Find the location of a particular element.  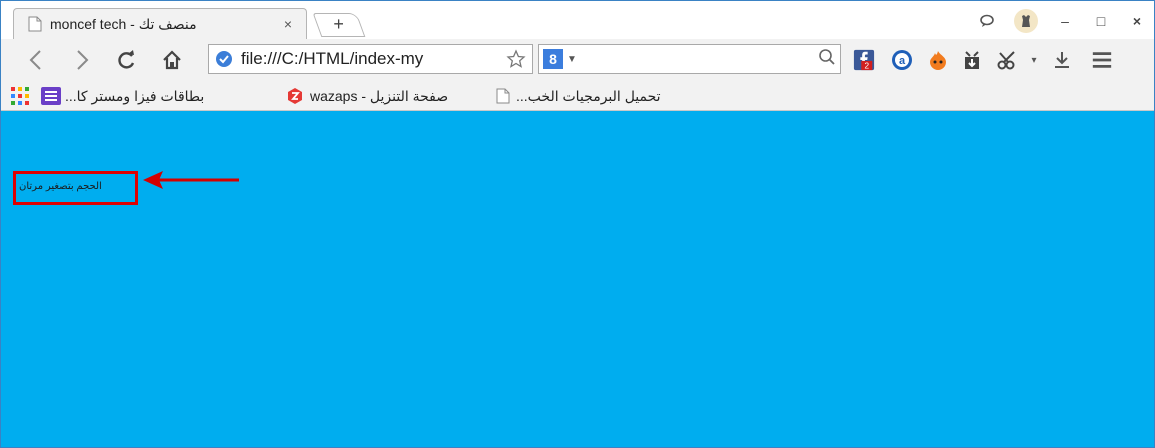

svg-text: a is located at coordinates (902, 61).